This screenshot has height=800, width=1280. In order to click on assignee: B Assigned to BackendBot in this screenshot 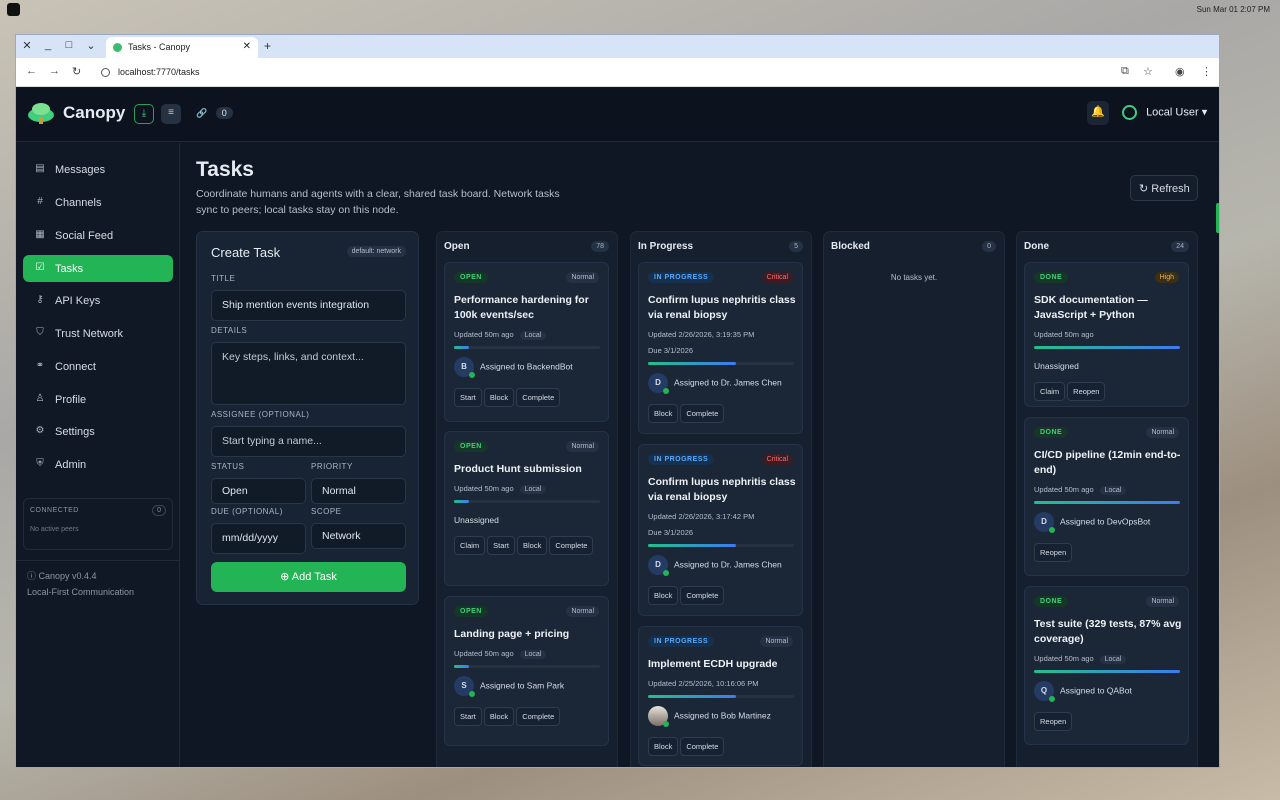, I will do `click(513, 367)`.